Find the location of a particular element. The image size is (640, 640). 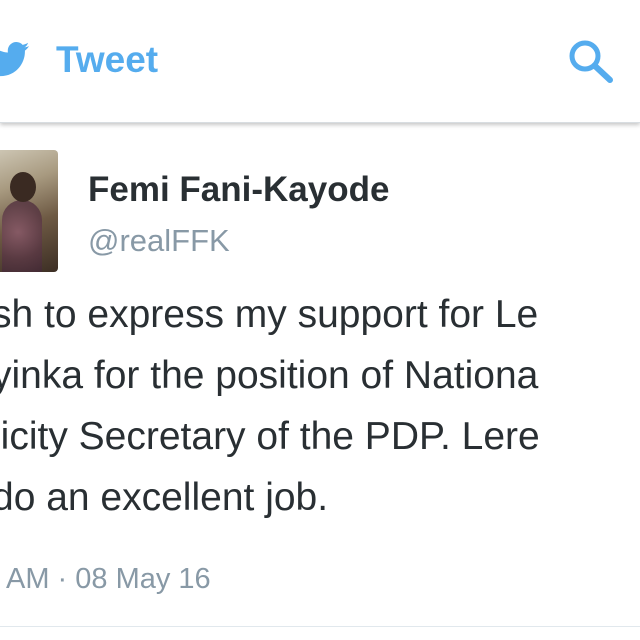

tweet-text-line: do an excellent job. is located at coordinates (164, 497).